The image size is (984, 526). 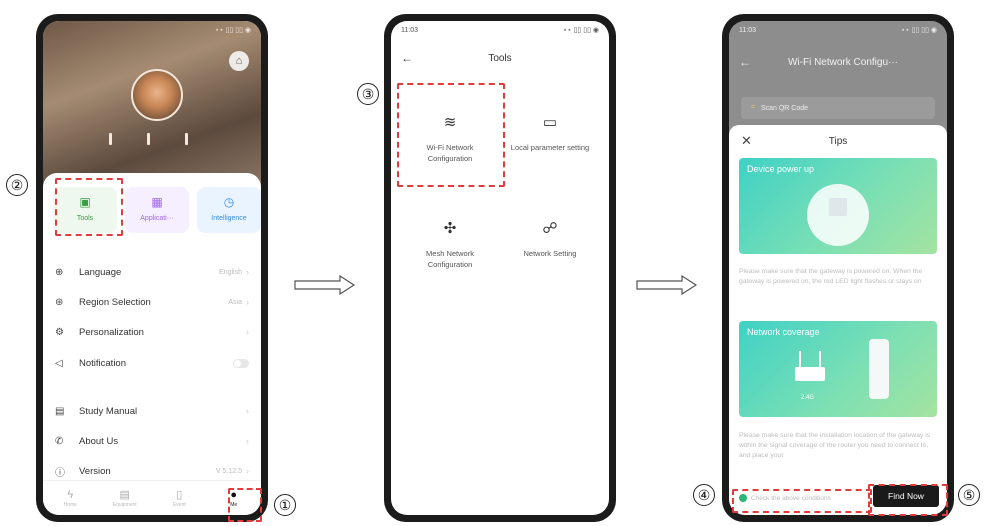 What do you see at coordinates (152, 332) in the screenshot?
I see `menu-item-personalization: ⚙ Personalization ›` at bounding box center [152, 332].